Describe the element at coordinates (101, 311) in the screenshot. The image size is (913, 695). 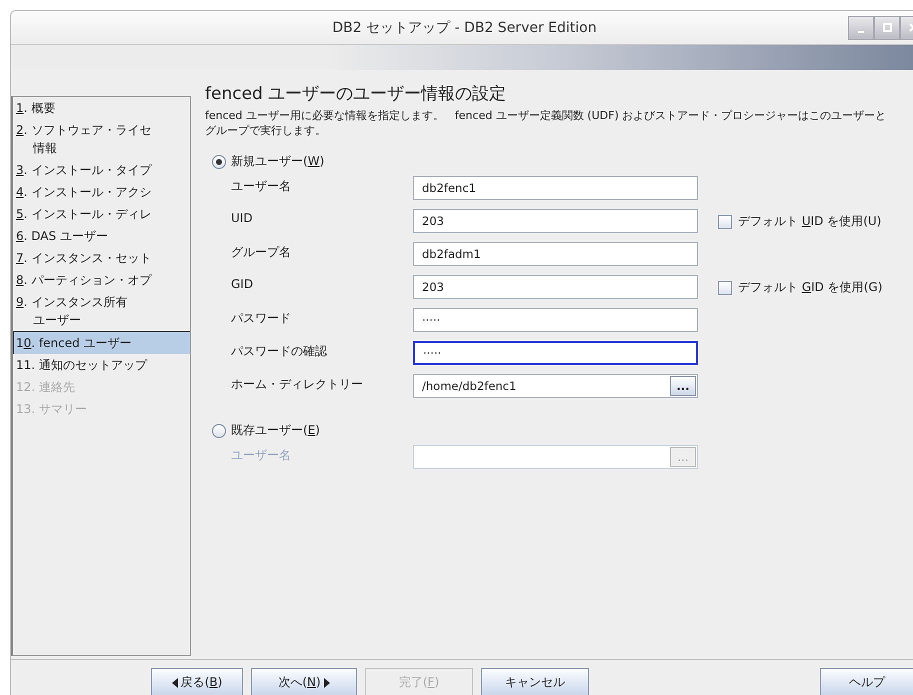
I see `step-item: 9. インスタンス所有 ユーザー` at that location.